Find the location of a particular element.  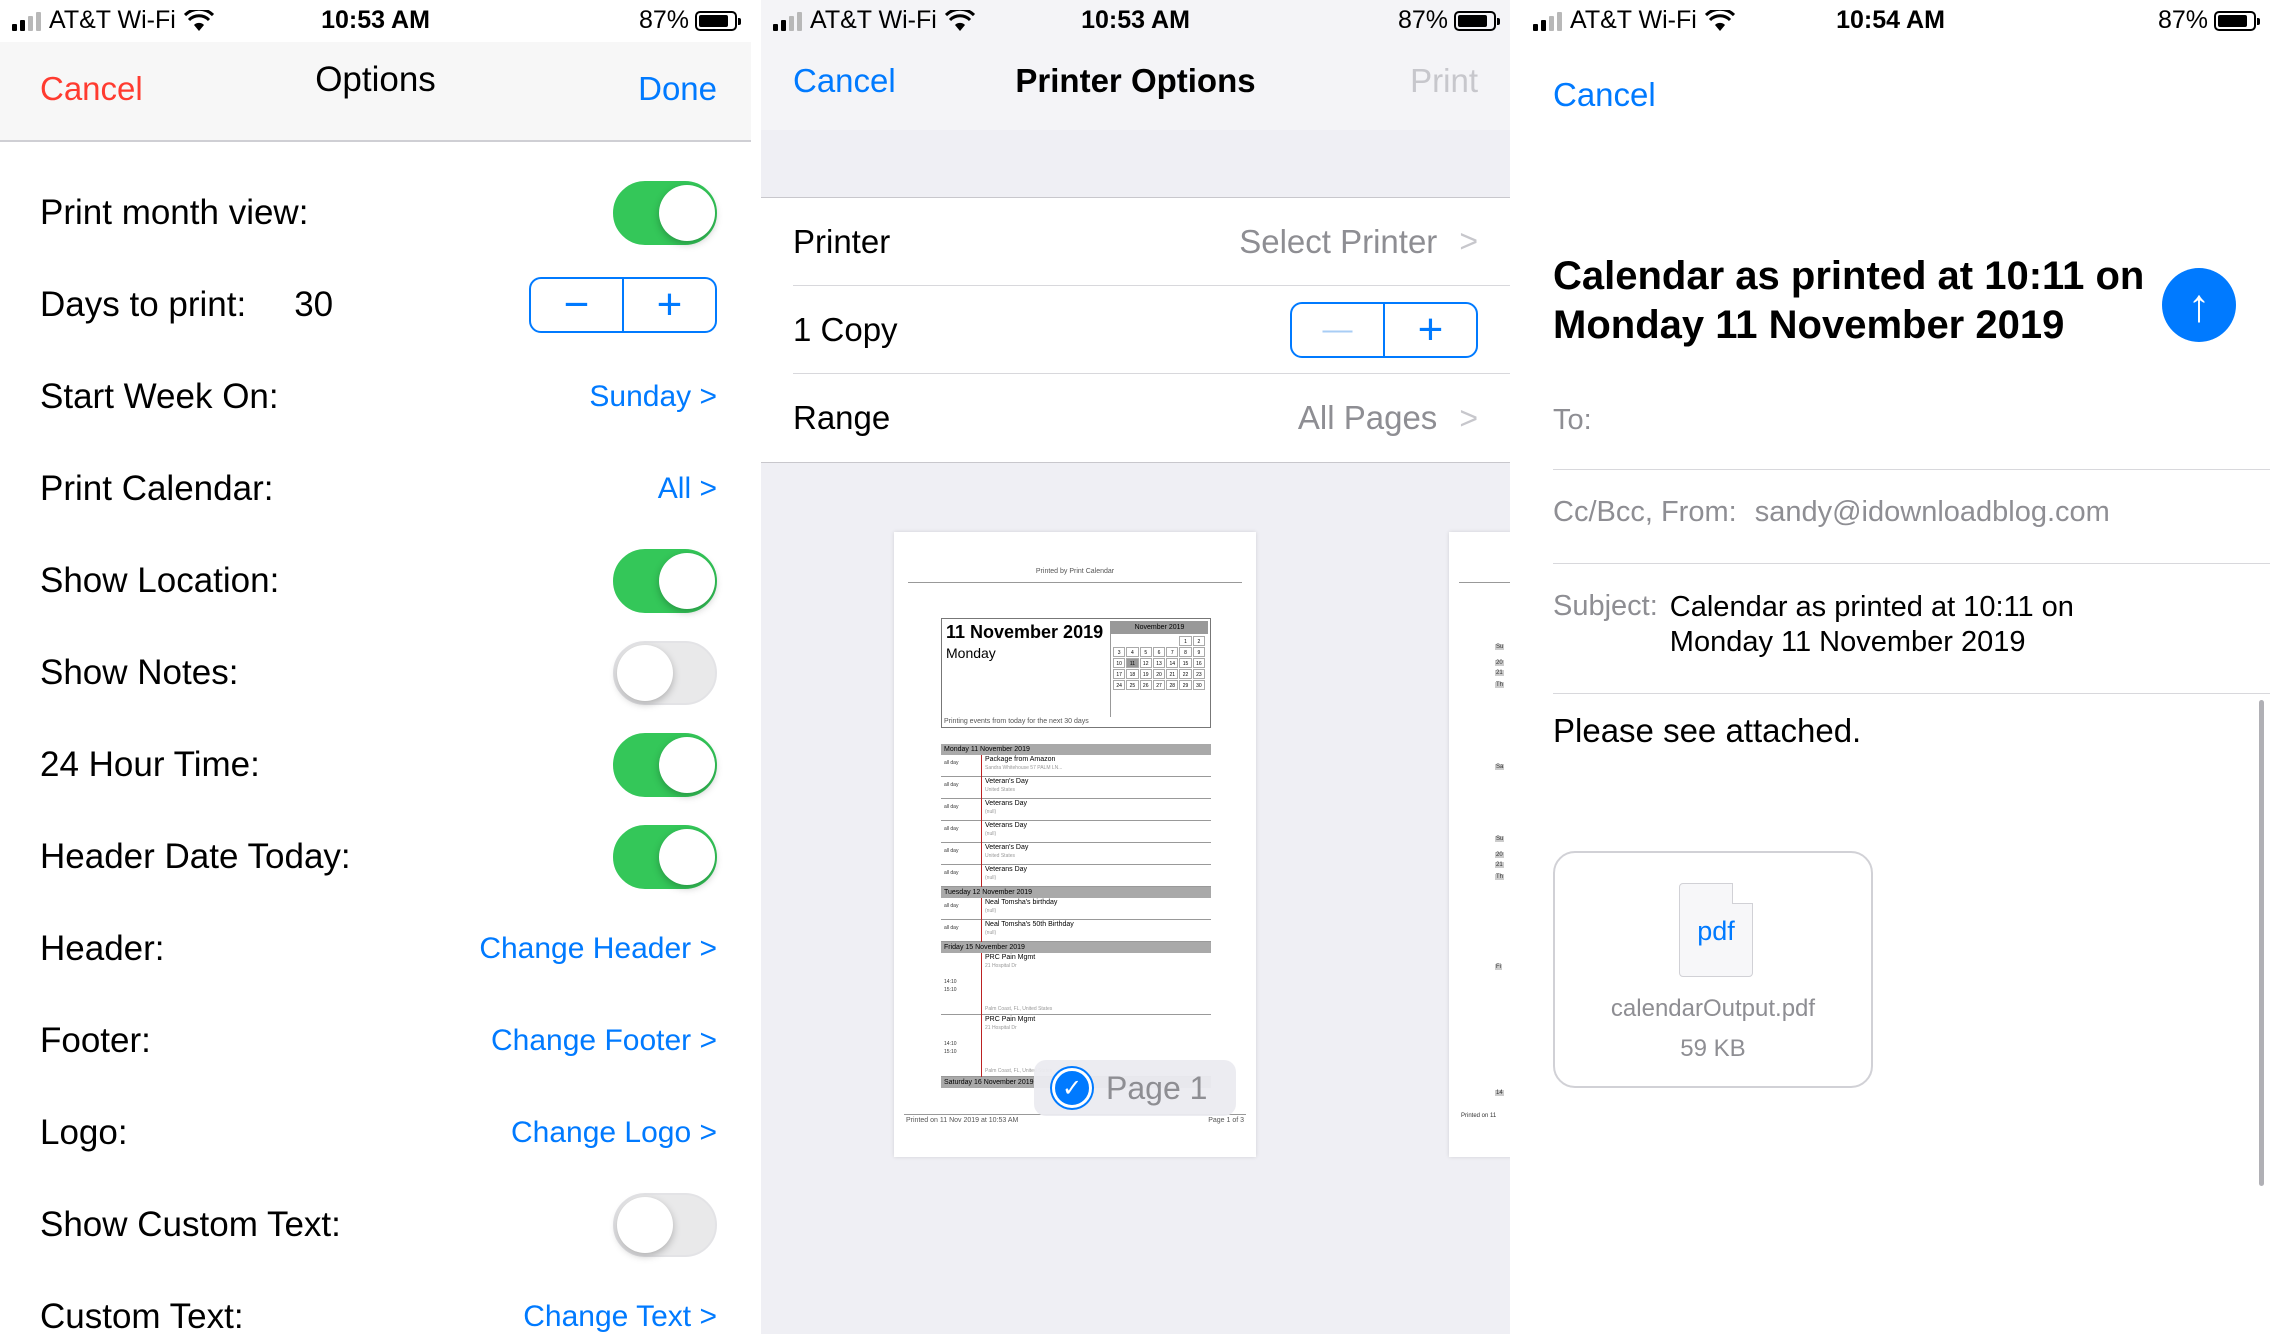

send-button: ↑ is located at coordinates (2199, 305).